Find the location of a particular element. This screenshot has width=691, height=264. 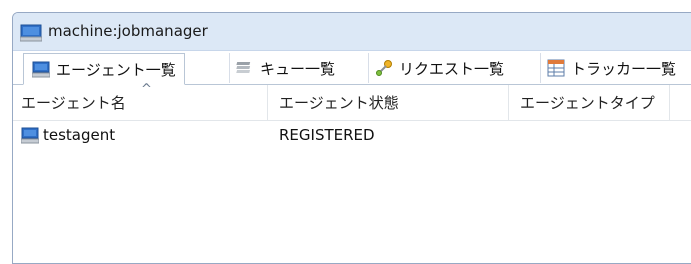

title-bar: machine:jobmanager is located at coordinates (352, 32).